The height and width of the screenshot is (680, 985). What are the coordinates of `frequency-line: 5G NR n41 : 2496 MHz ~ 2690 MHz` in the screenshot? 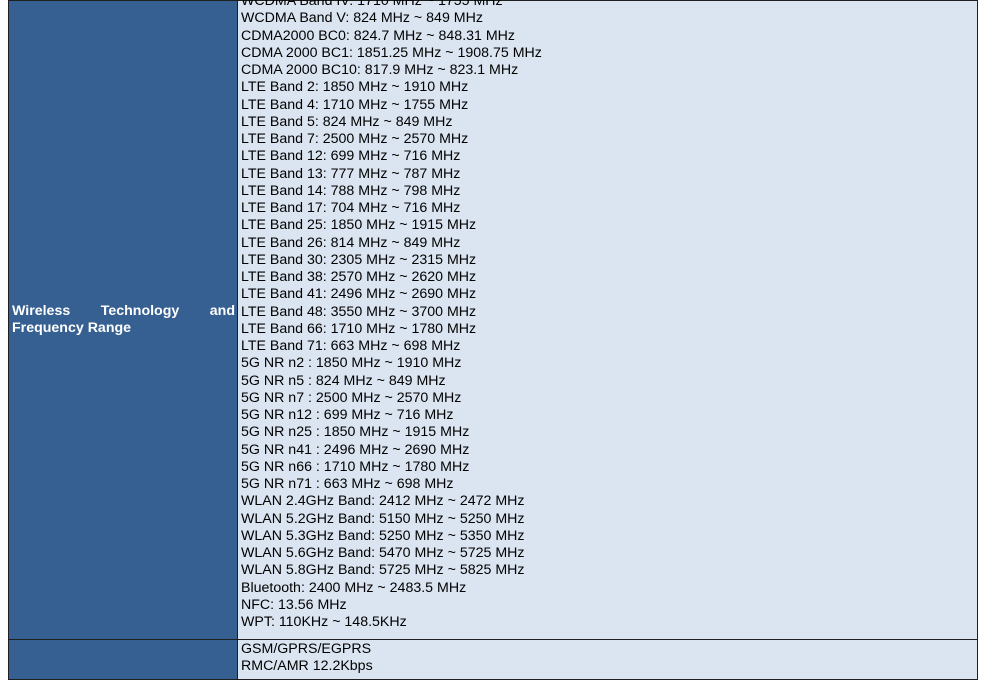 It's located at (355, 449).